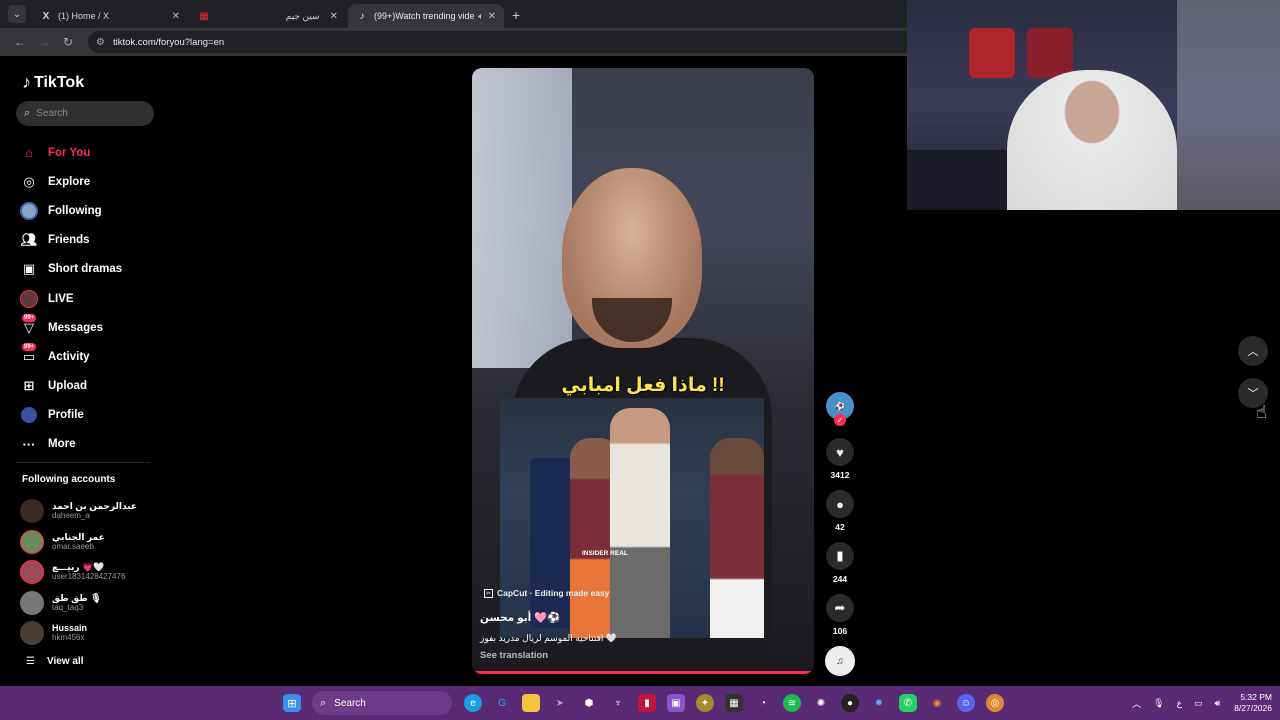 Image resolution: width=1280 pixels, height=720 pixels. Describe the element at coordinates (705, 703) in the screenshot. I see `app-icon: ✦` at that location.